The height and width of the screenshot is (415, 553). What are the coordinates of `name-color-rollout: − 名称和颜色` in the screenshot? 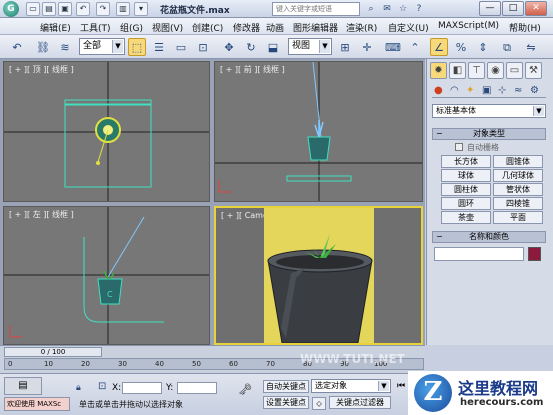 It's located at (489, 237).